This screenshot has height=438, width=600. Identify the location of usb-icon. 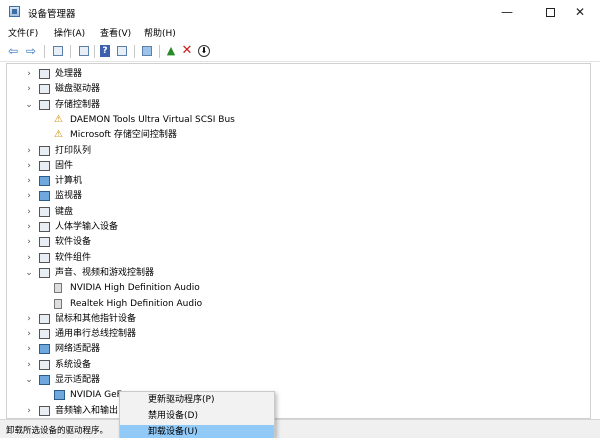
(44, 334).